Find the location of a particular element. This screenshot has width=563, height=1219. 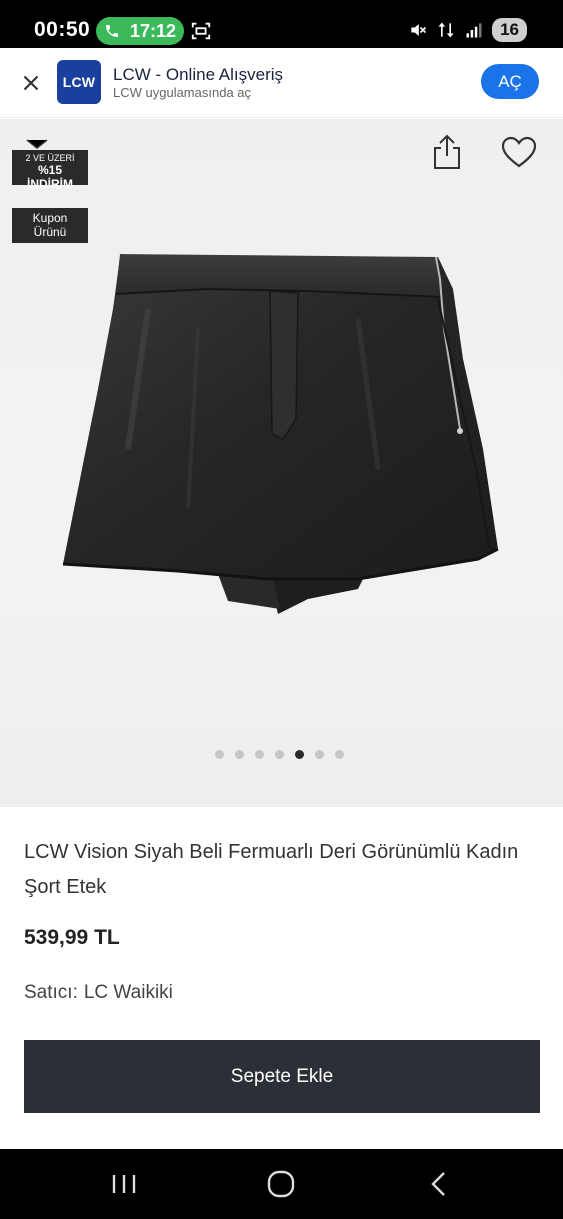

battery-level: 16 is located at coordinates (509, 30).